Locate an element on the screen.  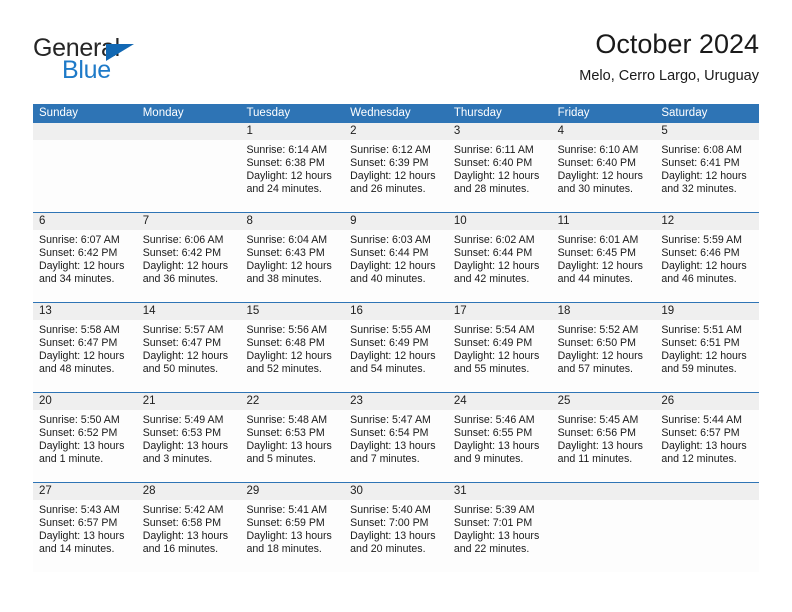
day-daylight2-text: and 20 minutes. is located at coordinates (388, 549).